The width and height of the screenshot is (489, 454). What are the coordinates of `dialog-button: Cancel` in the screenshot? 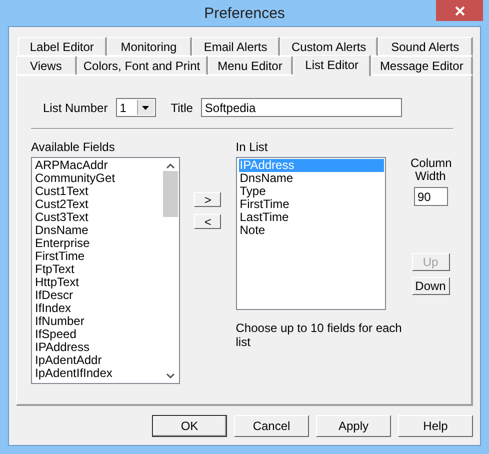 It's located at (271, 426).